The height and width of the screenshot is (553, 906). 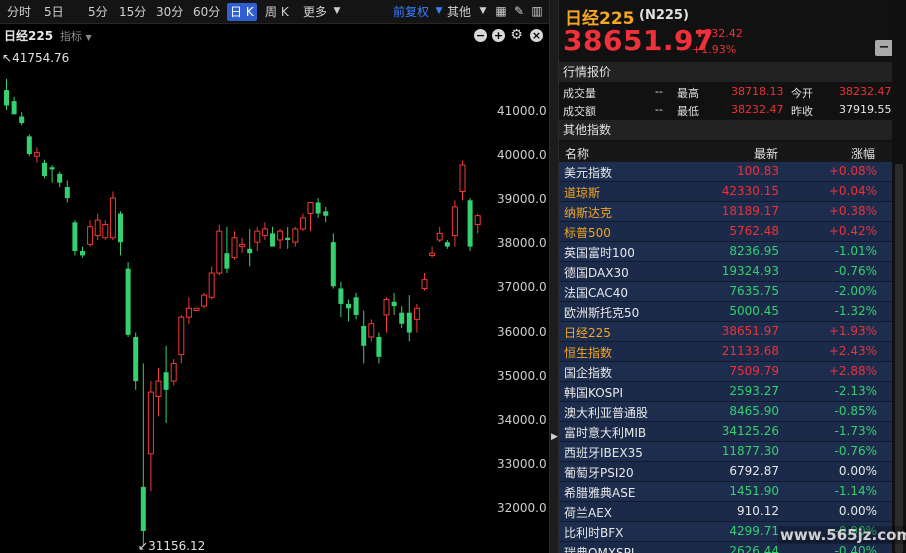 I want to click on indices-scrollbar, so click(x=899, y=276).